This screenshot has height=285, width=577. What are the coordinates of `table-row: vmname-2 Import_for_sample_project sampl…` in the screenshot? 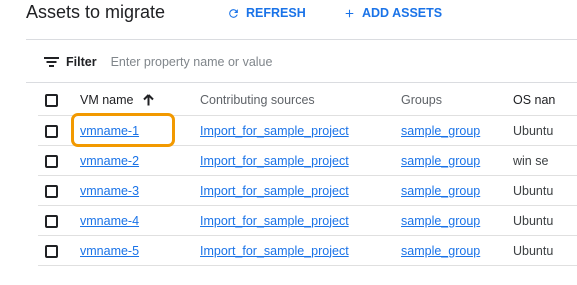 It's located at (307, 160).